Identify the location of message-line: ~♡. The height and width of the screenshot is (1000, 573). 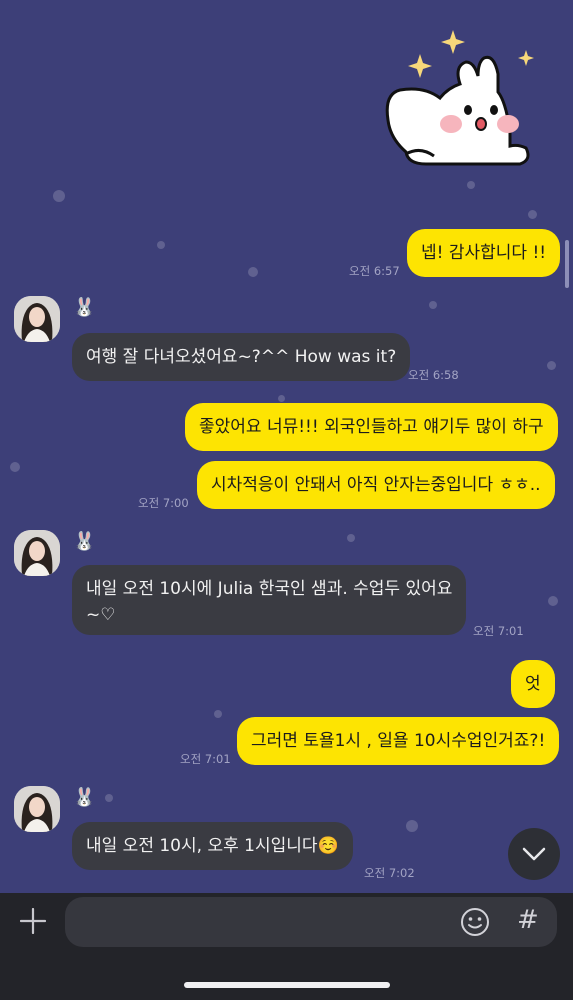
(101, 615).